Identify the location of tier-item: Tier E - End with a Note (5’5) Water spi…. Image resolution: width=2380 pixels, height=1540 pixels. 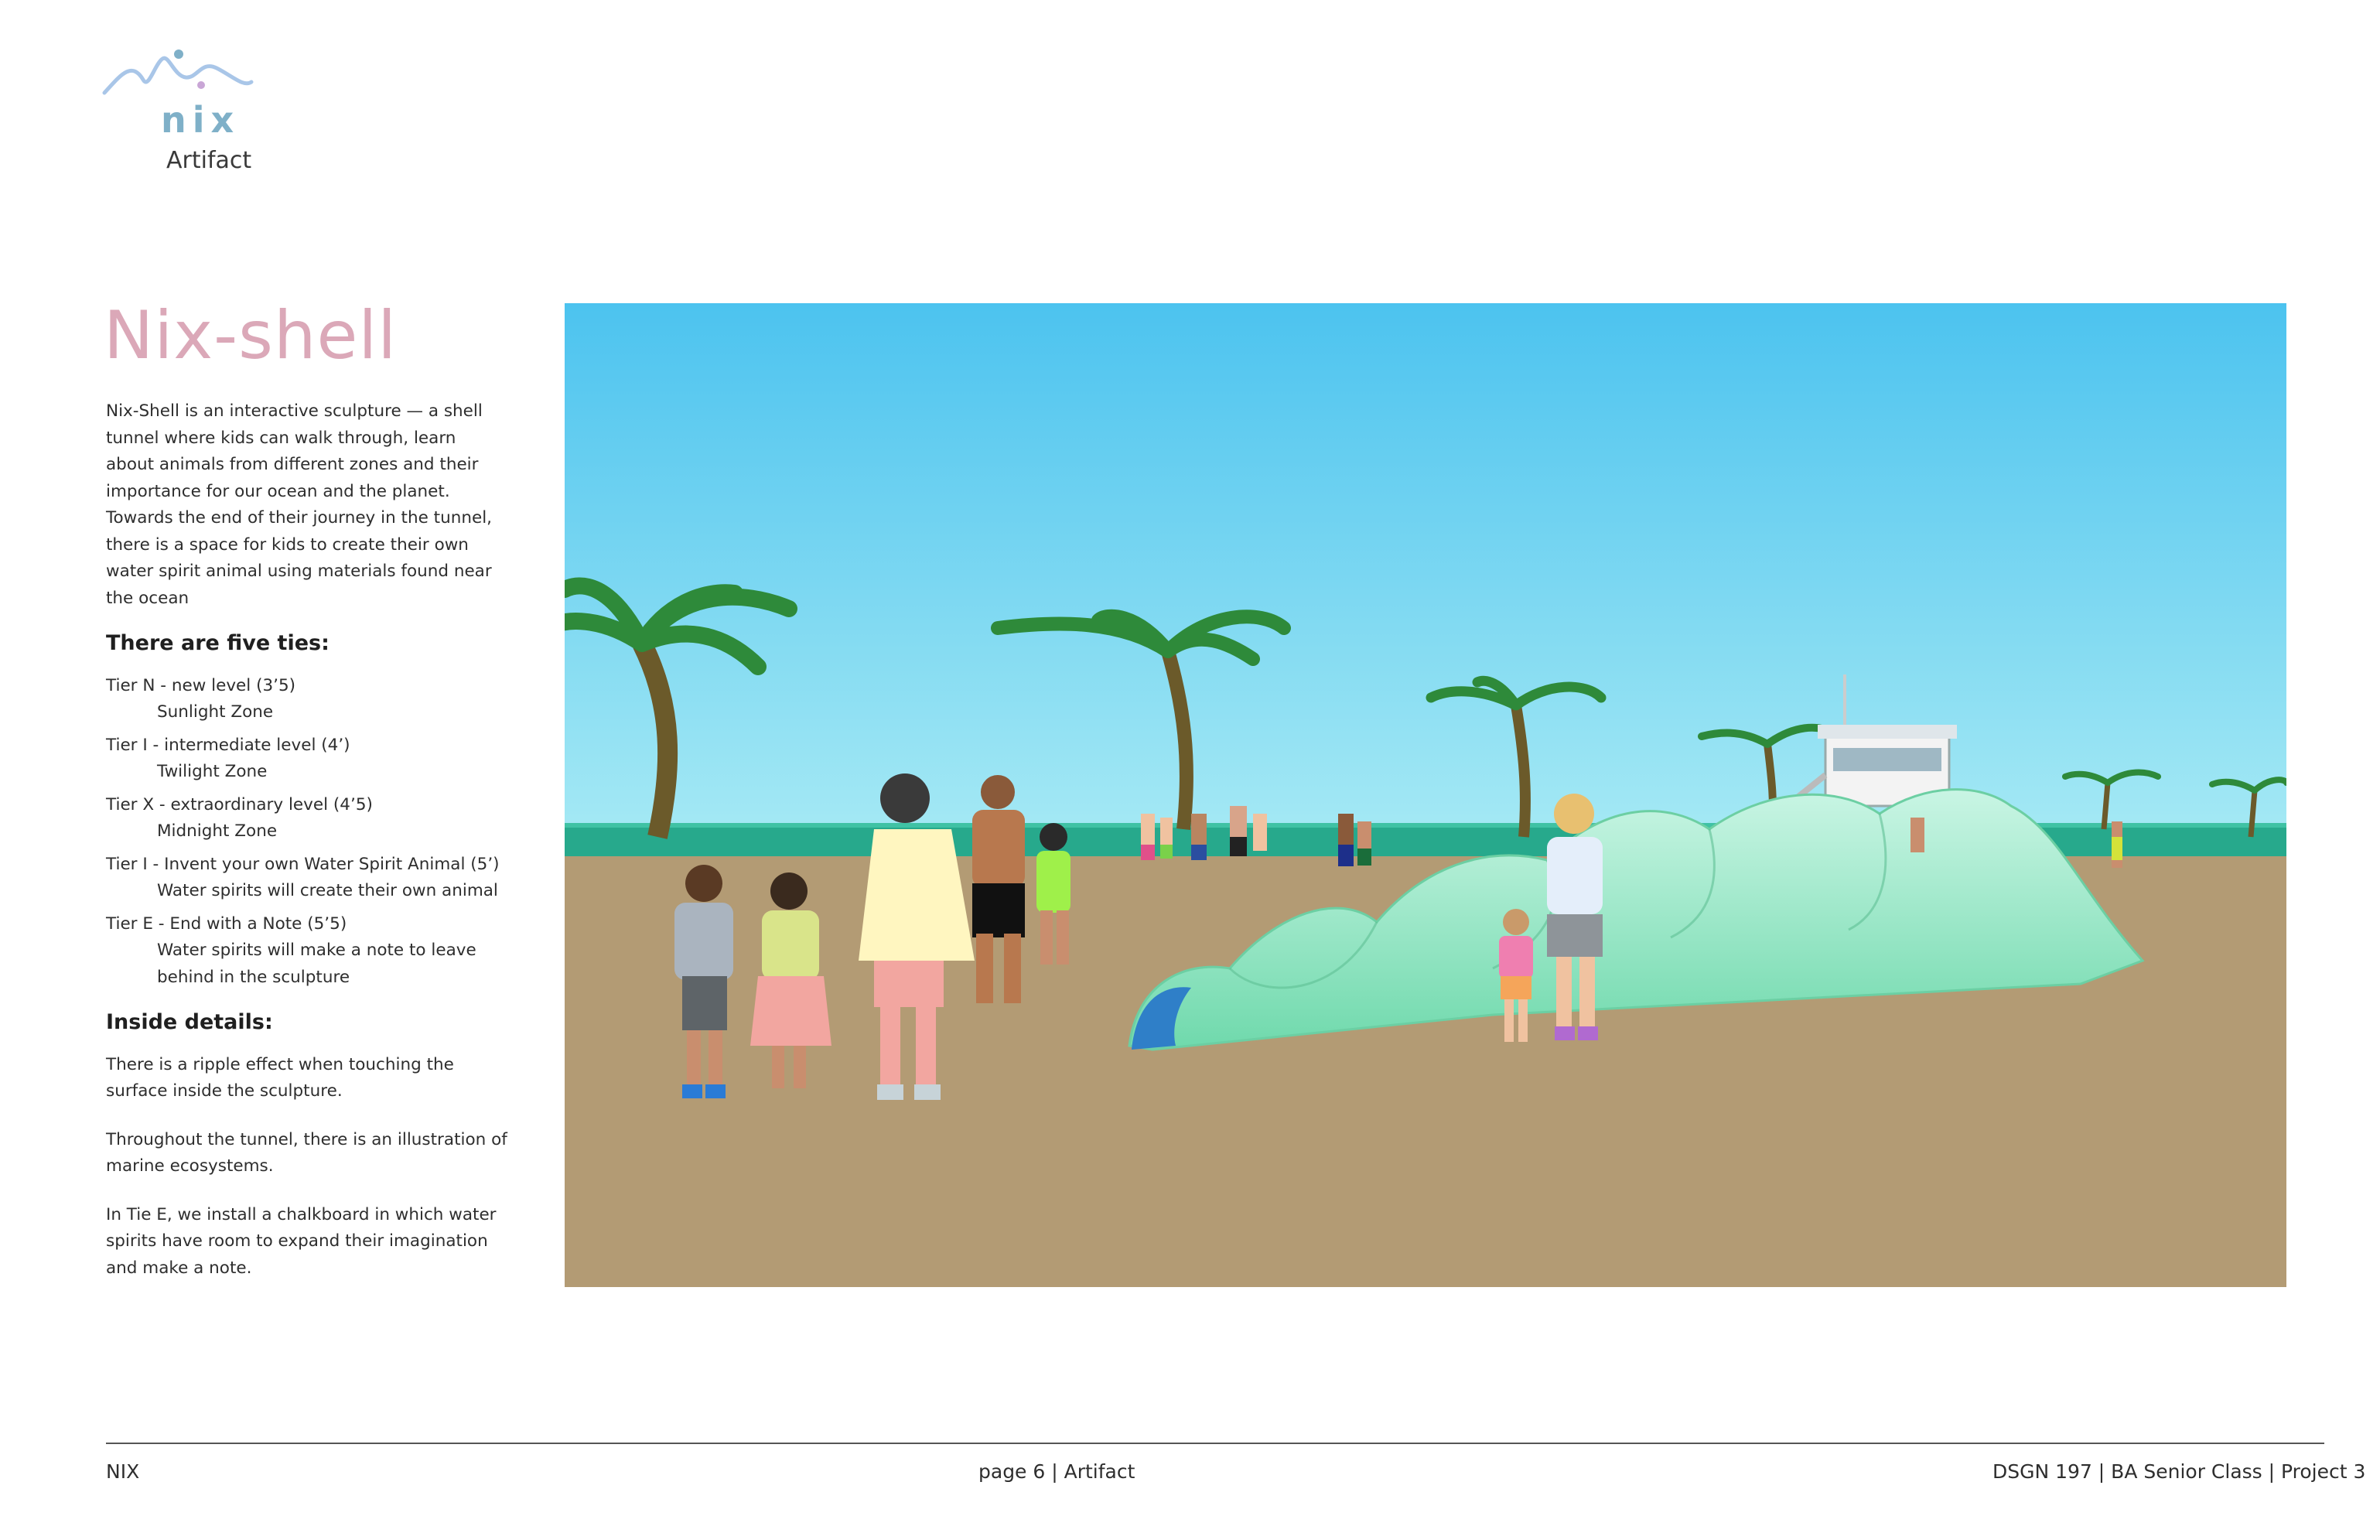
(307, 952).